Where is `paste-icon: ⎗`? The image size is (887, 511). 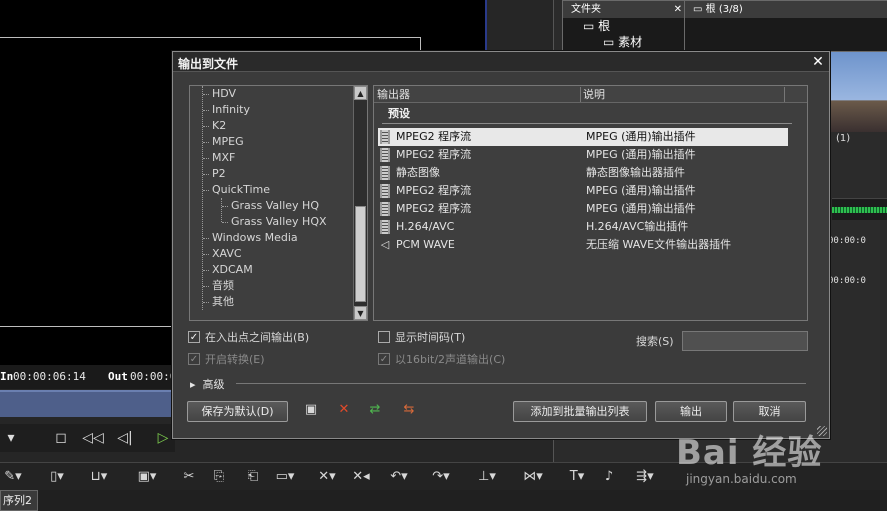 paste-icon: ⎗ is located at coordinates (253, 477).